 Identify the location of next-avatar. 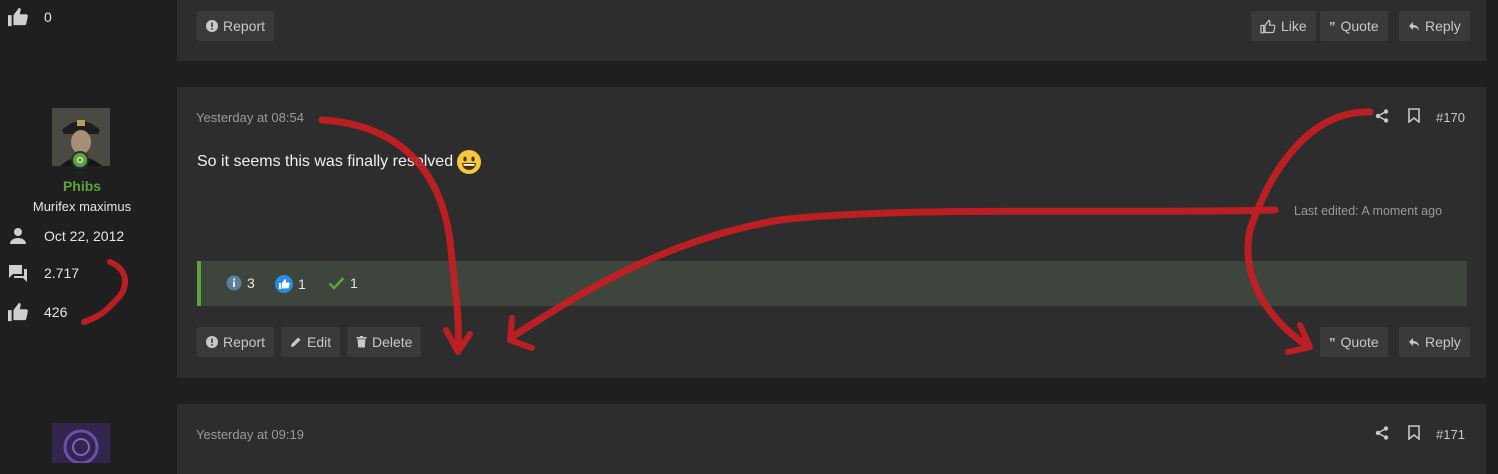
(81, 443).